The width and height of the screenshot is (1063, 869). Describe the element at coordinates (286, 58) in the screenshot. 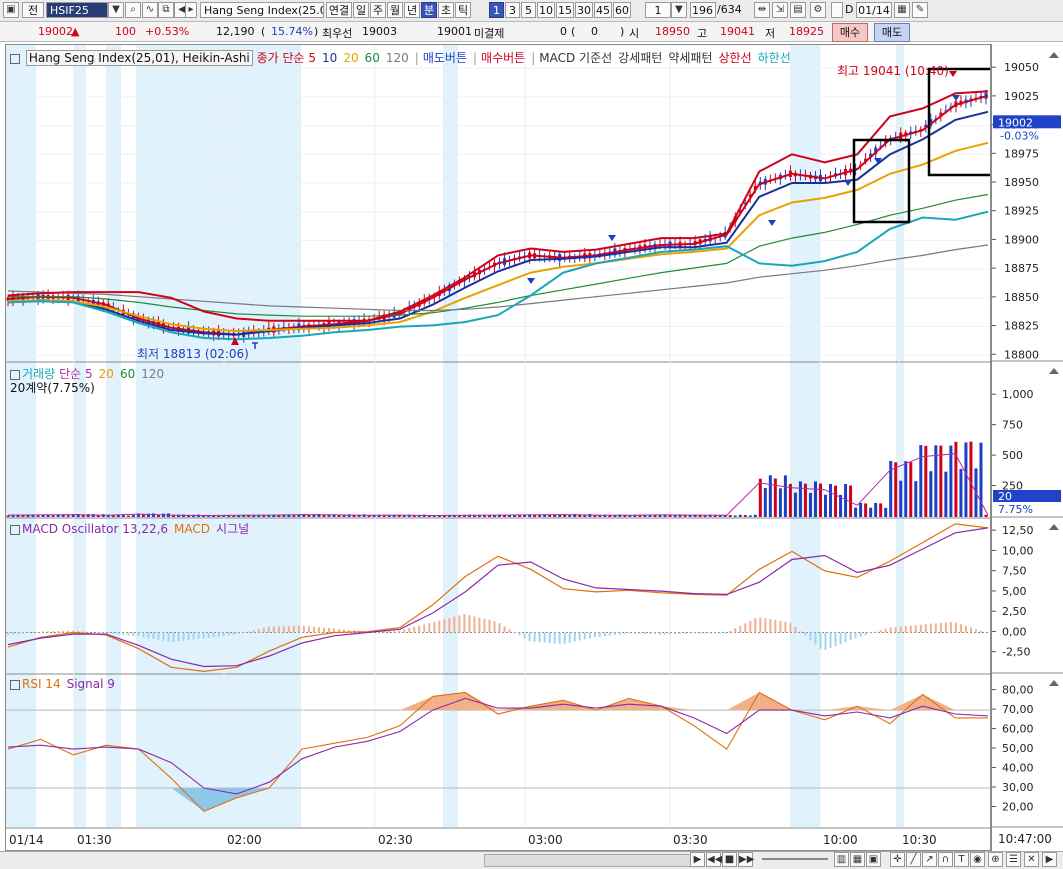

I see `ma5-label: 종가 단순 5` at that location.